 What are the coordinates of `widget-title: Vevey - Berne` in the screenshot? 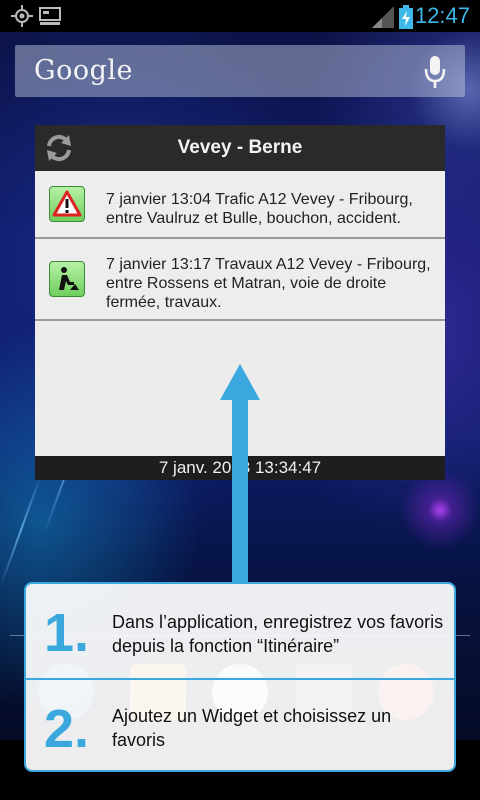 It's located at (240, 147).